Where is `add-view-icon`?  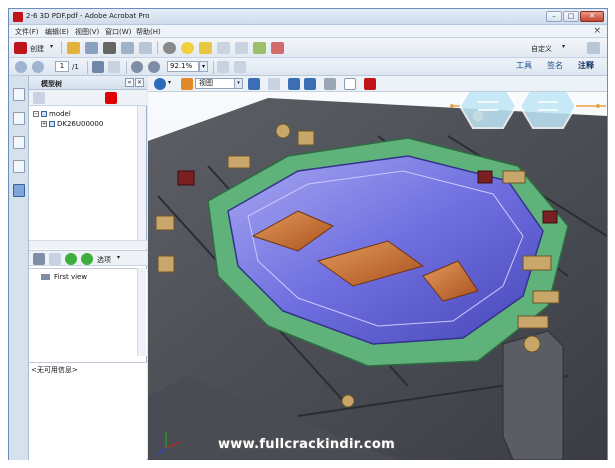 add-view-icon is located at coordinates (71, 259).